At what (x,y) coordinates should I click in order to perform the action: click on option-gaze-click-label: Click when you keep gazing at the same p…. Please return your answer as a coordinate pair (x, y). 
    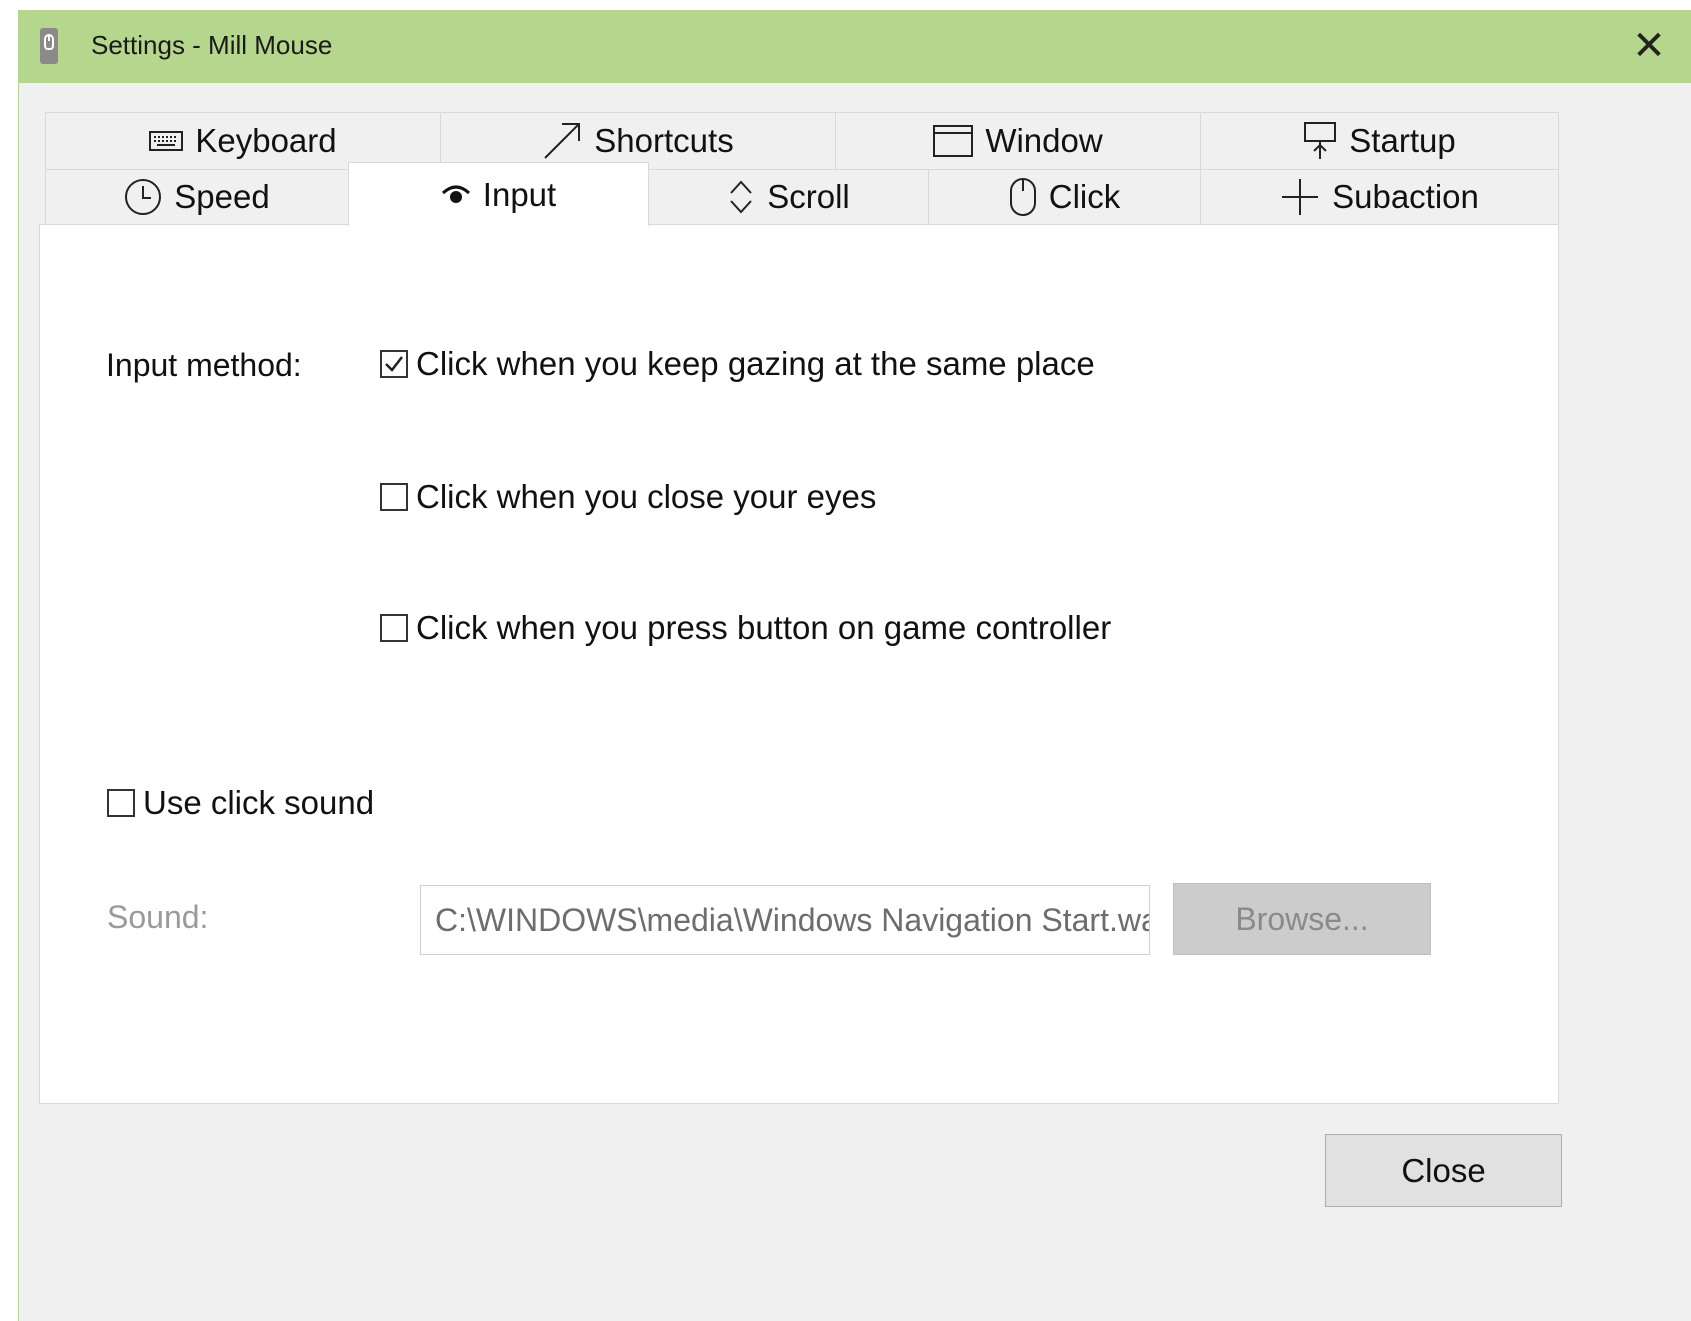
    Looking at the image, I should click on (755, 363).